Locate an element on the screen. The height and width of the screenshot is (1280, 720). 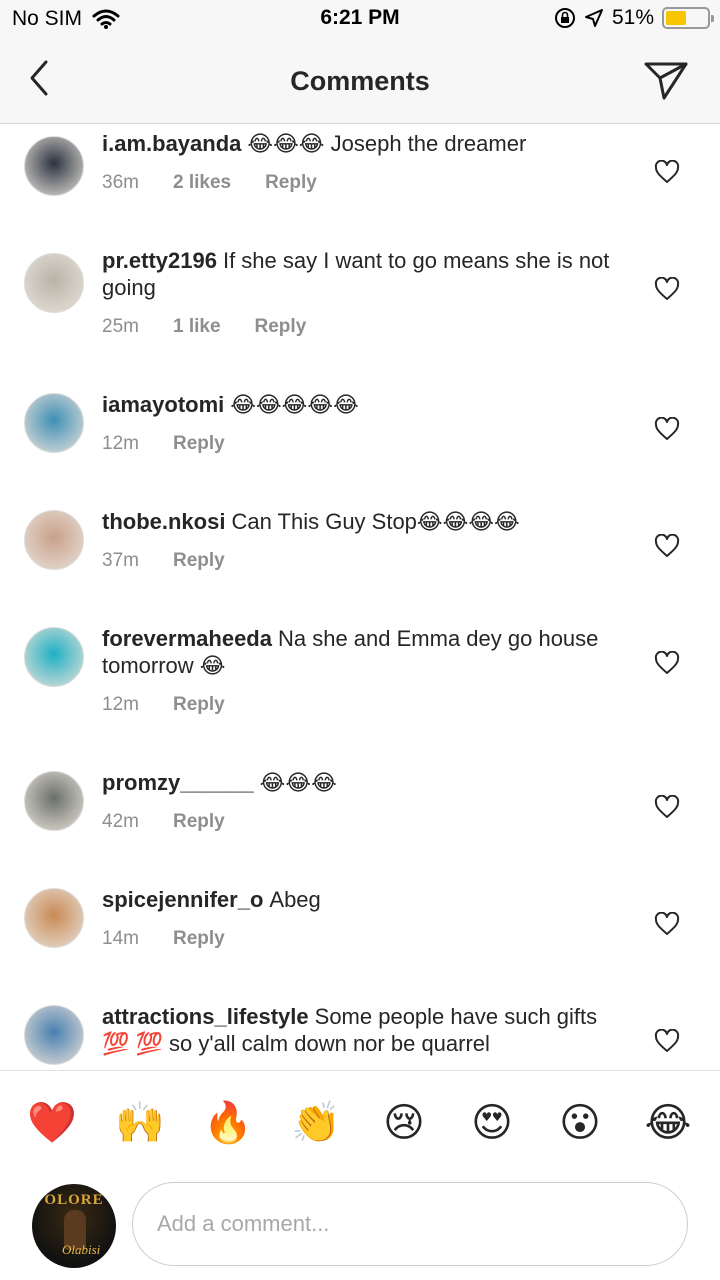
avatar-logo-text: OLORE is located at coordinates (74, 1200).